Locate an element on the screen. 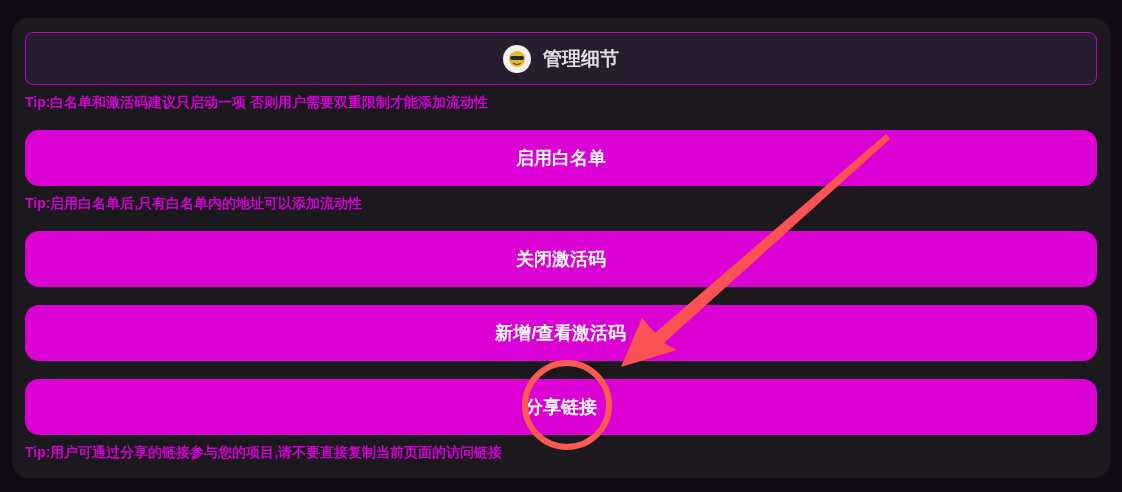 The width and height of the screenshot is (1122, 492). action-button: 关闭激活码 is located at coordinates (561, 259).